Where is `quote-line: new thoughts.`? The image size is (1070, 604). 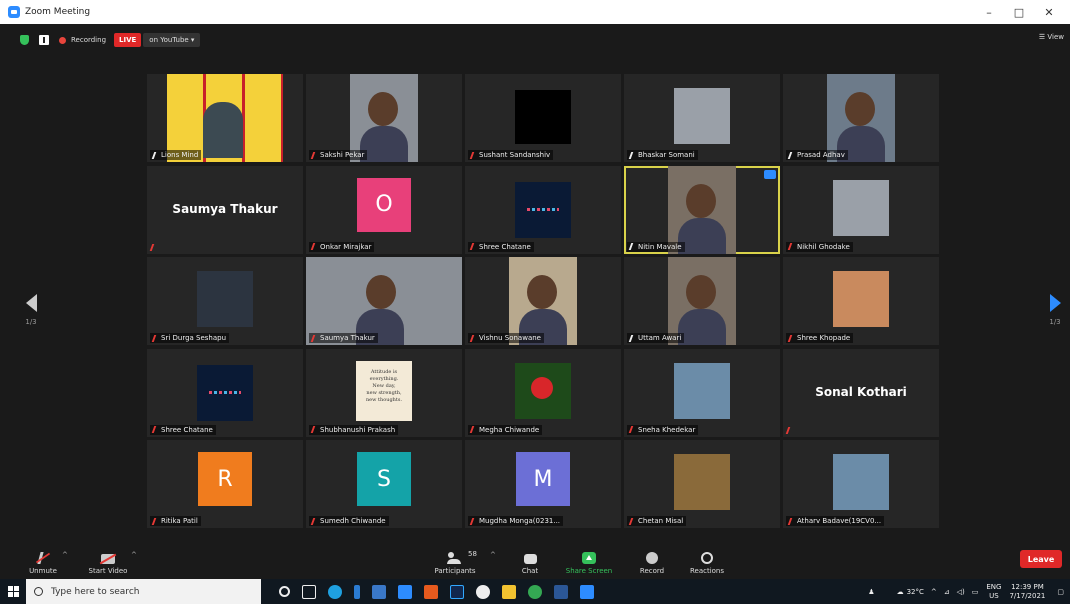
quote-line: new thoughts. is located at coordinates (384, 399).